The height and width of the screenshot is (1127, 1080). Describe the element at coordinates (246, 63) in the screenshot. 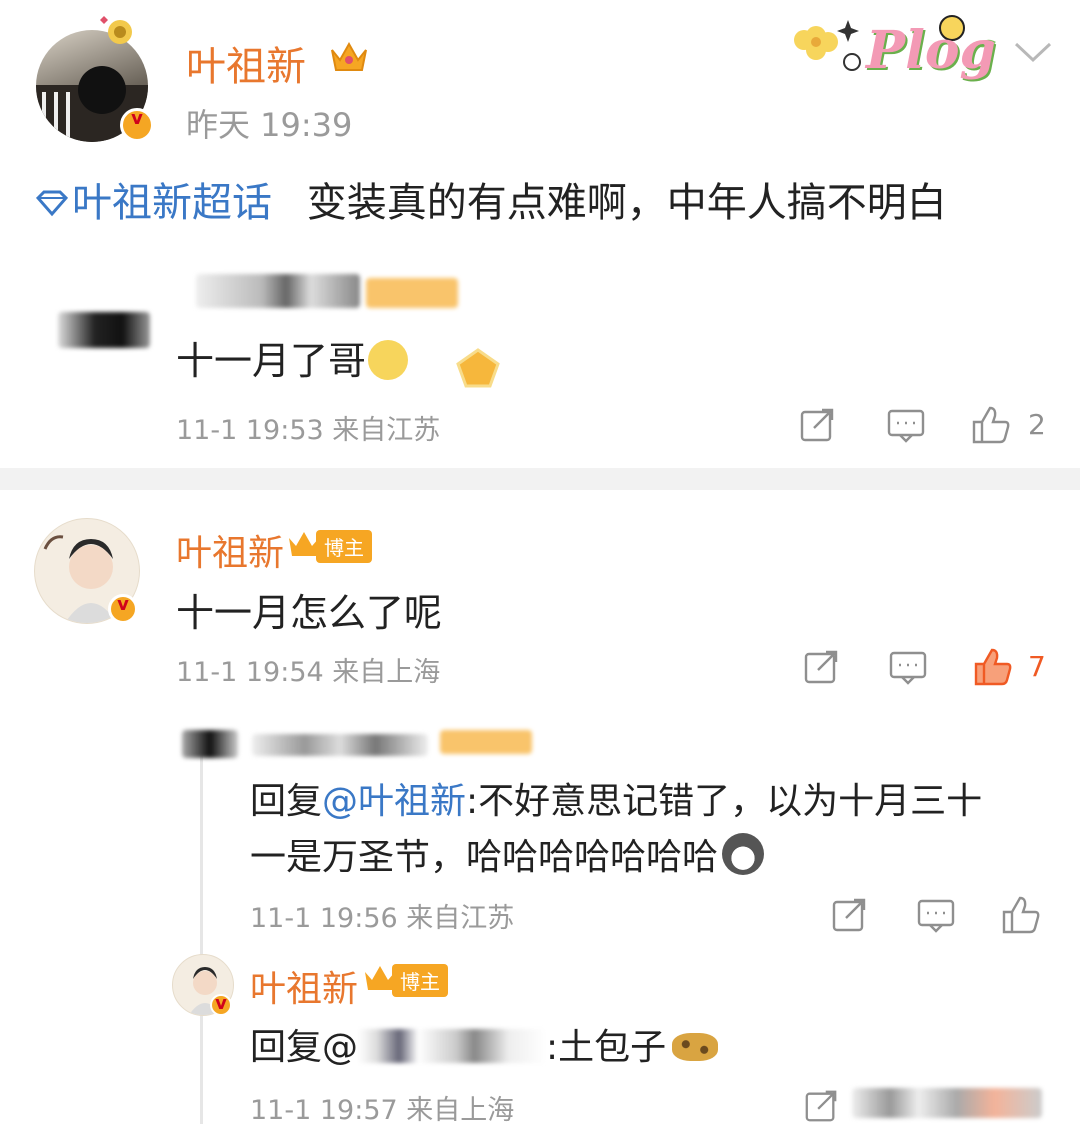

I see `author-name: 叶祖新` at that location.